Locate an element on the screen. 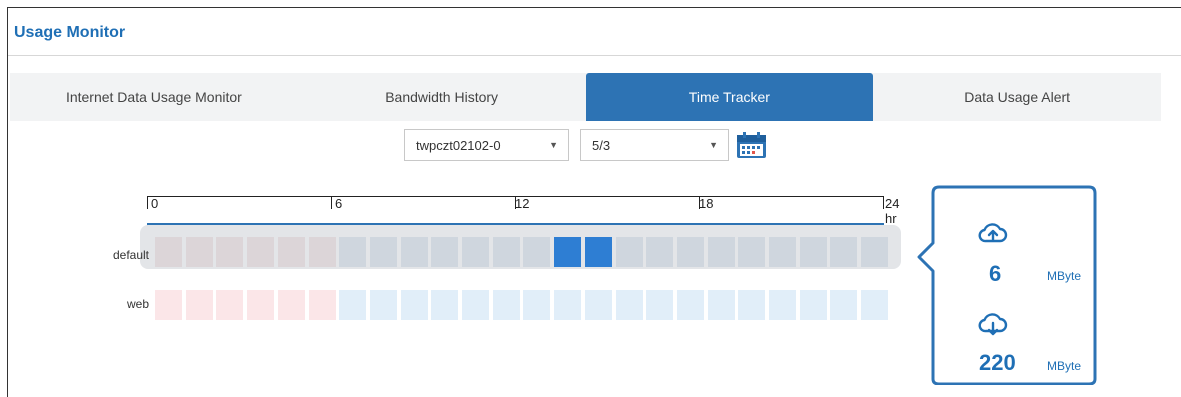 The image size is (1181, 397). tab-bandwidth-history: Bandwidth History is located at coordinates (442, 97).